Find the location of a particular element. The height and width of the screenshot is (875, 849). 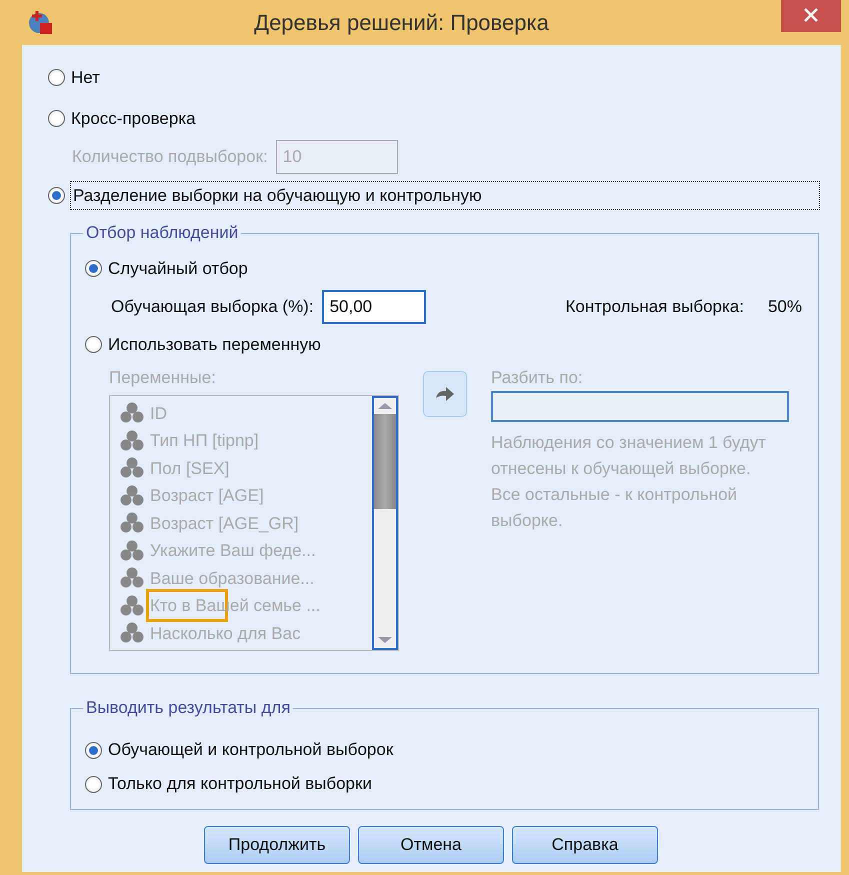

scrollbar is located at coordinates (385, 523).